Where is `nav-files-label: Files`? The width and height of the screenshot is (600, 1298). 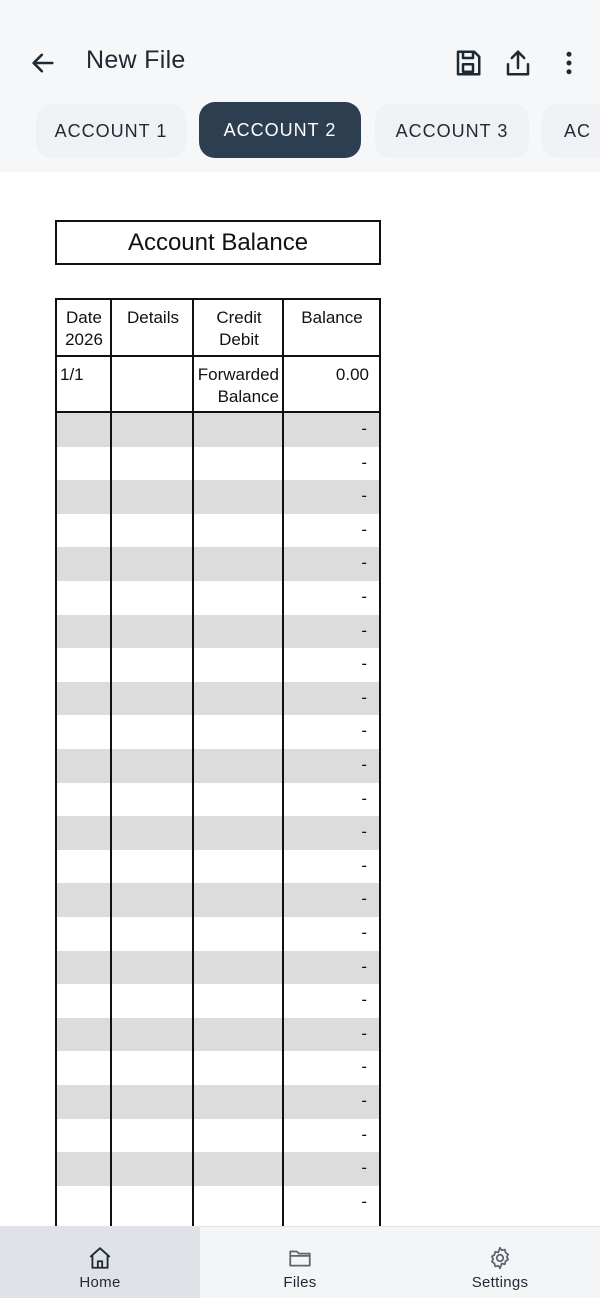
nav-files-label: Files is located at coordinates (300, 1282).